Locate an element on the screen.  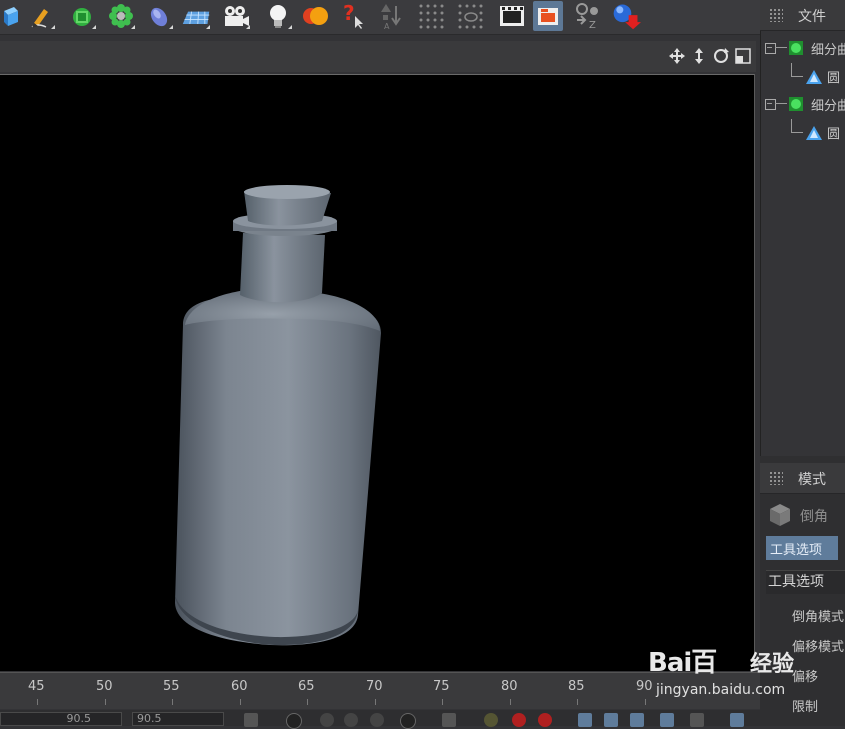
frame-field-end: 90.5 is located at coordinates (178, 719).